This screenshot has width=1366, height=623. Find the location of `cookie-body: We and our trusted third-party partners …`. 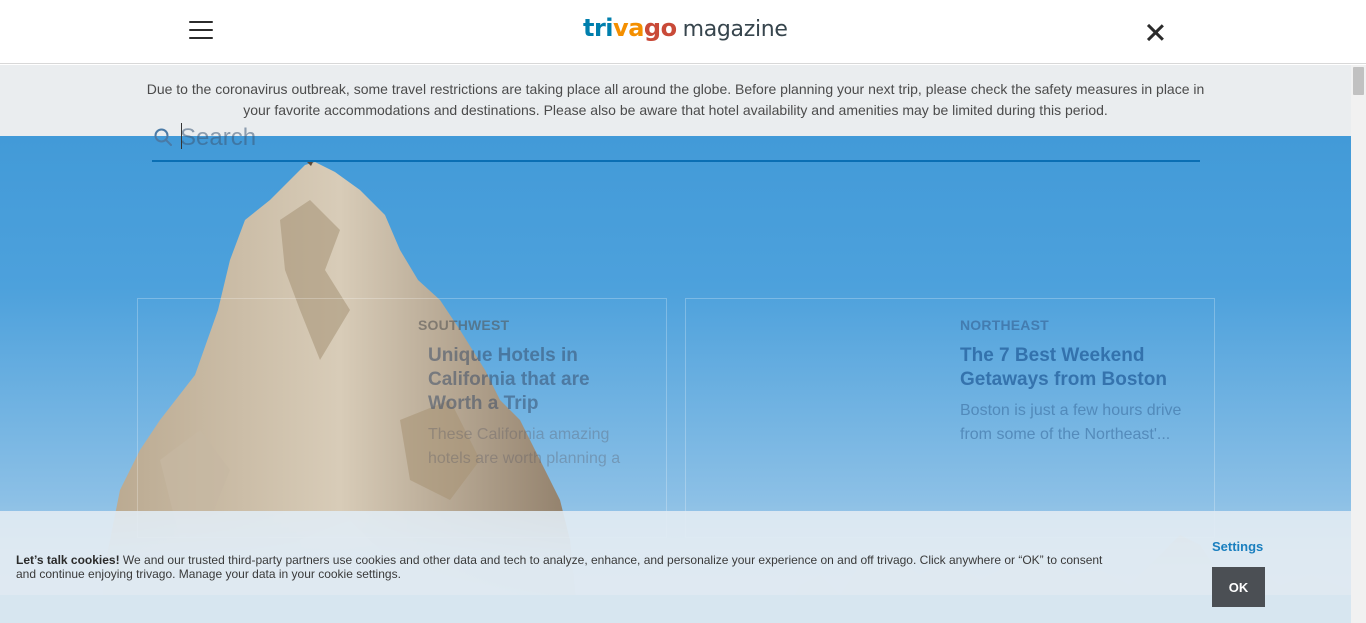

cookie-body: We and our trusted third-party partners … is located at coordinates (559, 567).